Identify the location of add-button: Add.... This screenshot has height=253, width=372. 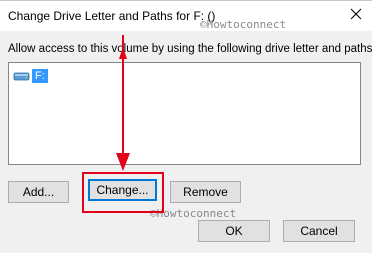
(38, 192).